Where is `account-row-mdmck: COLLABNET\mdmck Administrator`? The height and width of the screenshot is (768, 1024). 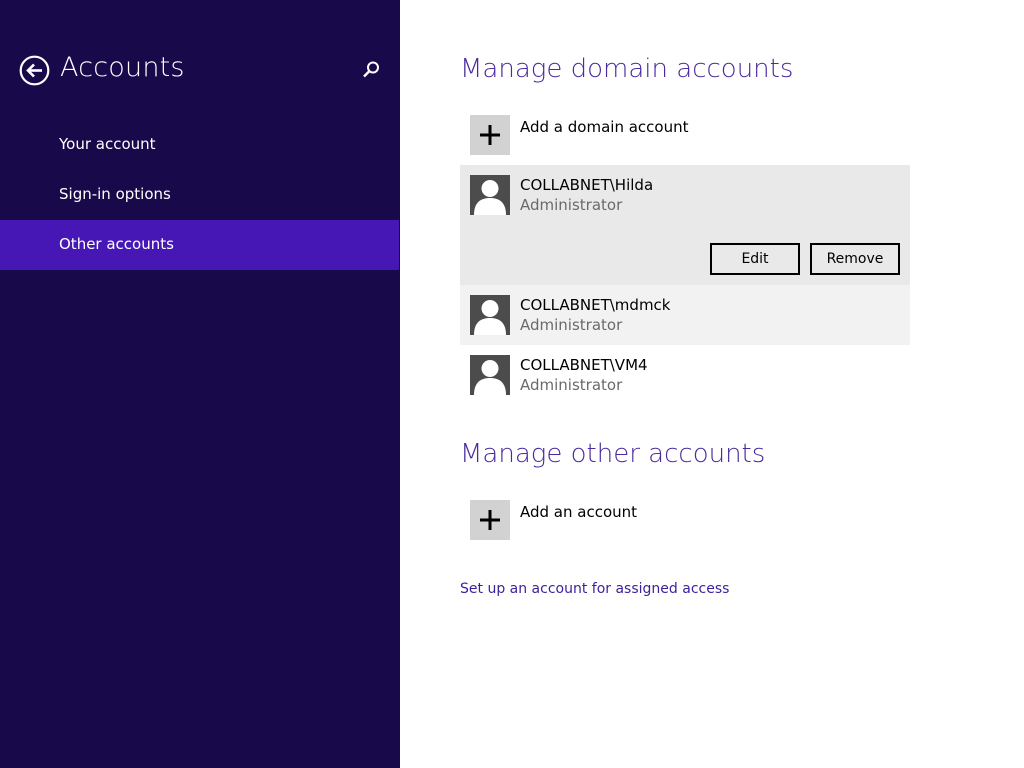
account-row-mdmck: COLLABNET\mdmck Administrator is located at coordinates (685, 315).